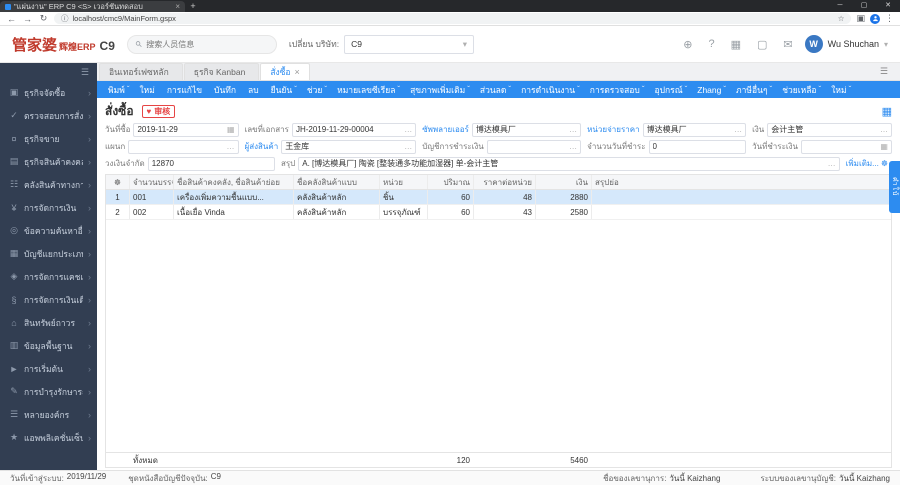  What do you see at coordinates (697, 146) in the screenshot?
I see `field-input: 0` at bounding box center [697, 146].